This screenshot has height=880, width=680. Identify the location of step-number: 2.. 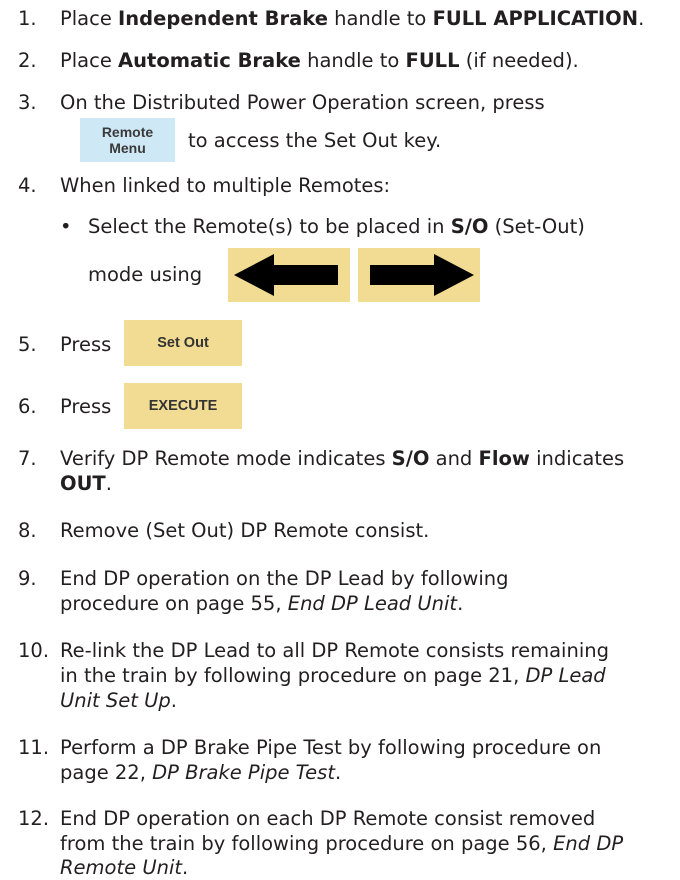
(27, 60).